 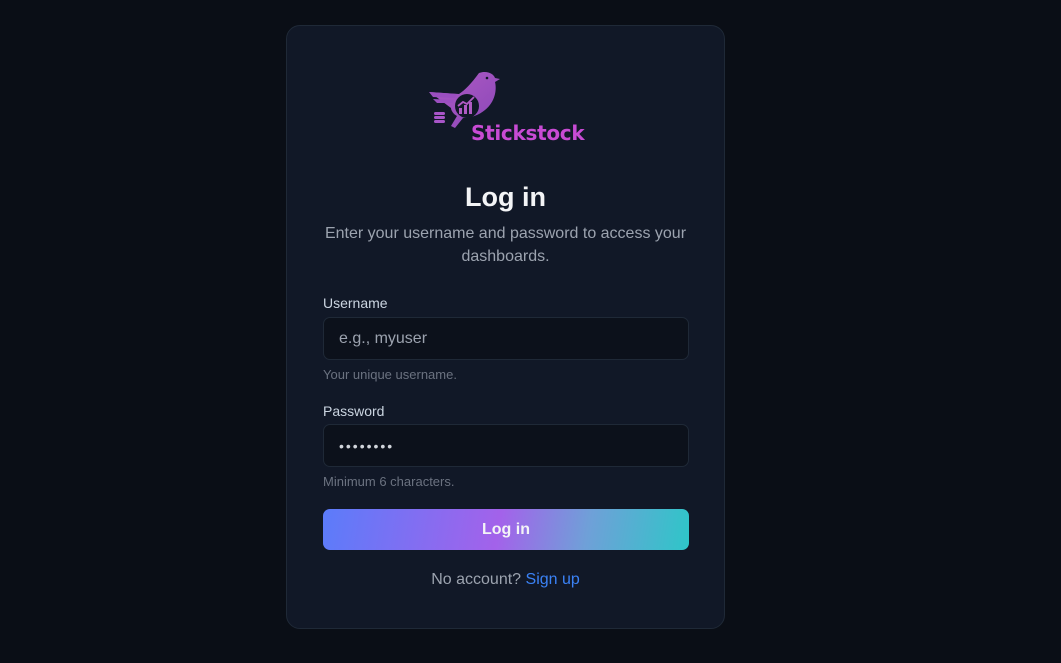 I want to click on username-placeholder: e.g., myuser, so click(x=383, y=338).